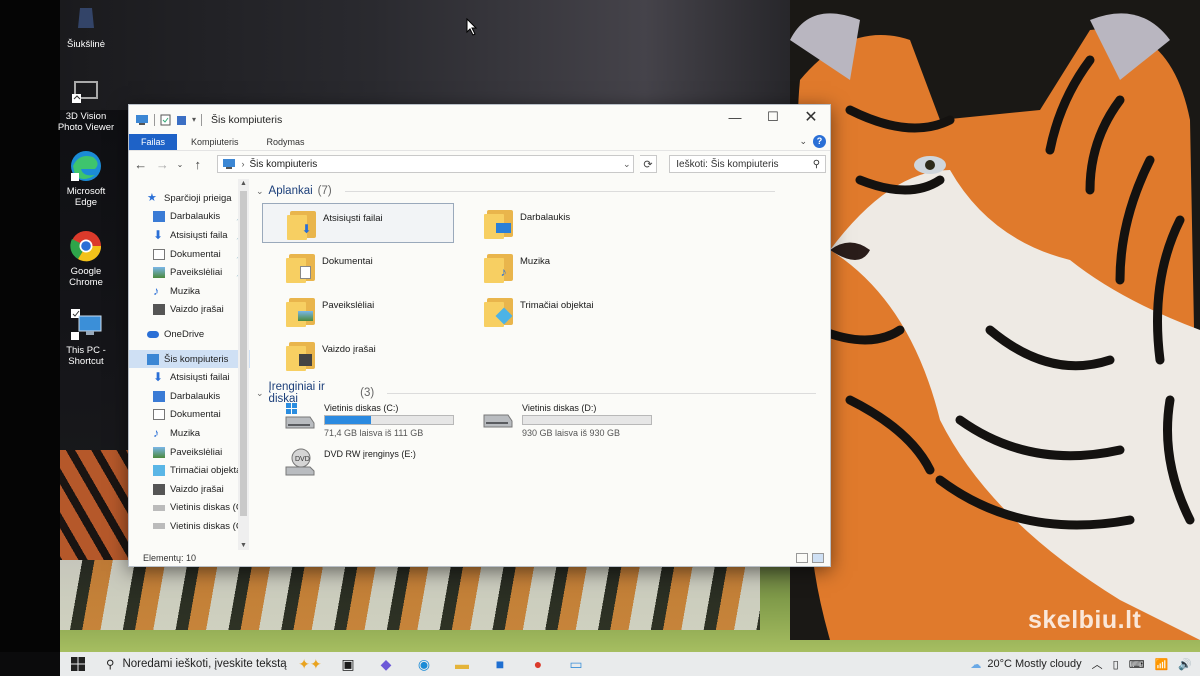 This screenshot has width=1200, height=676. I want to click on drive-usage-bar, so click(587, 420).